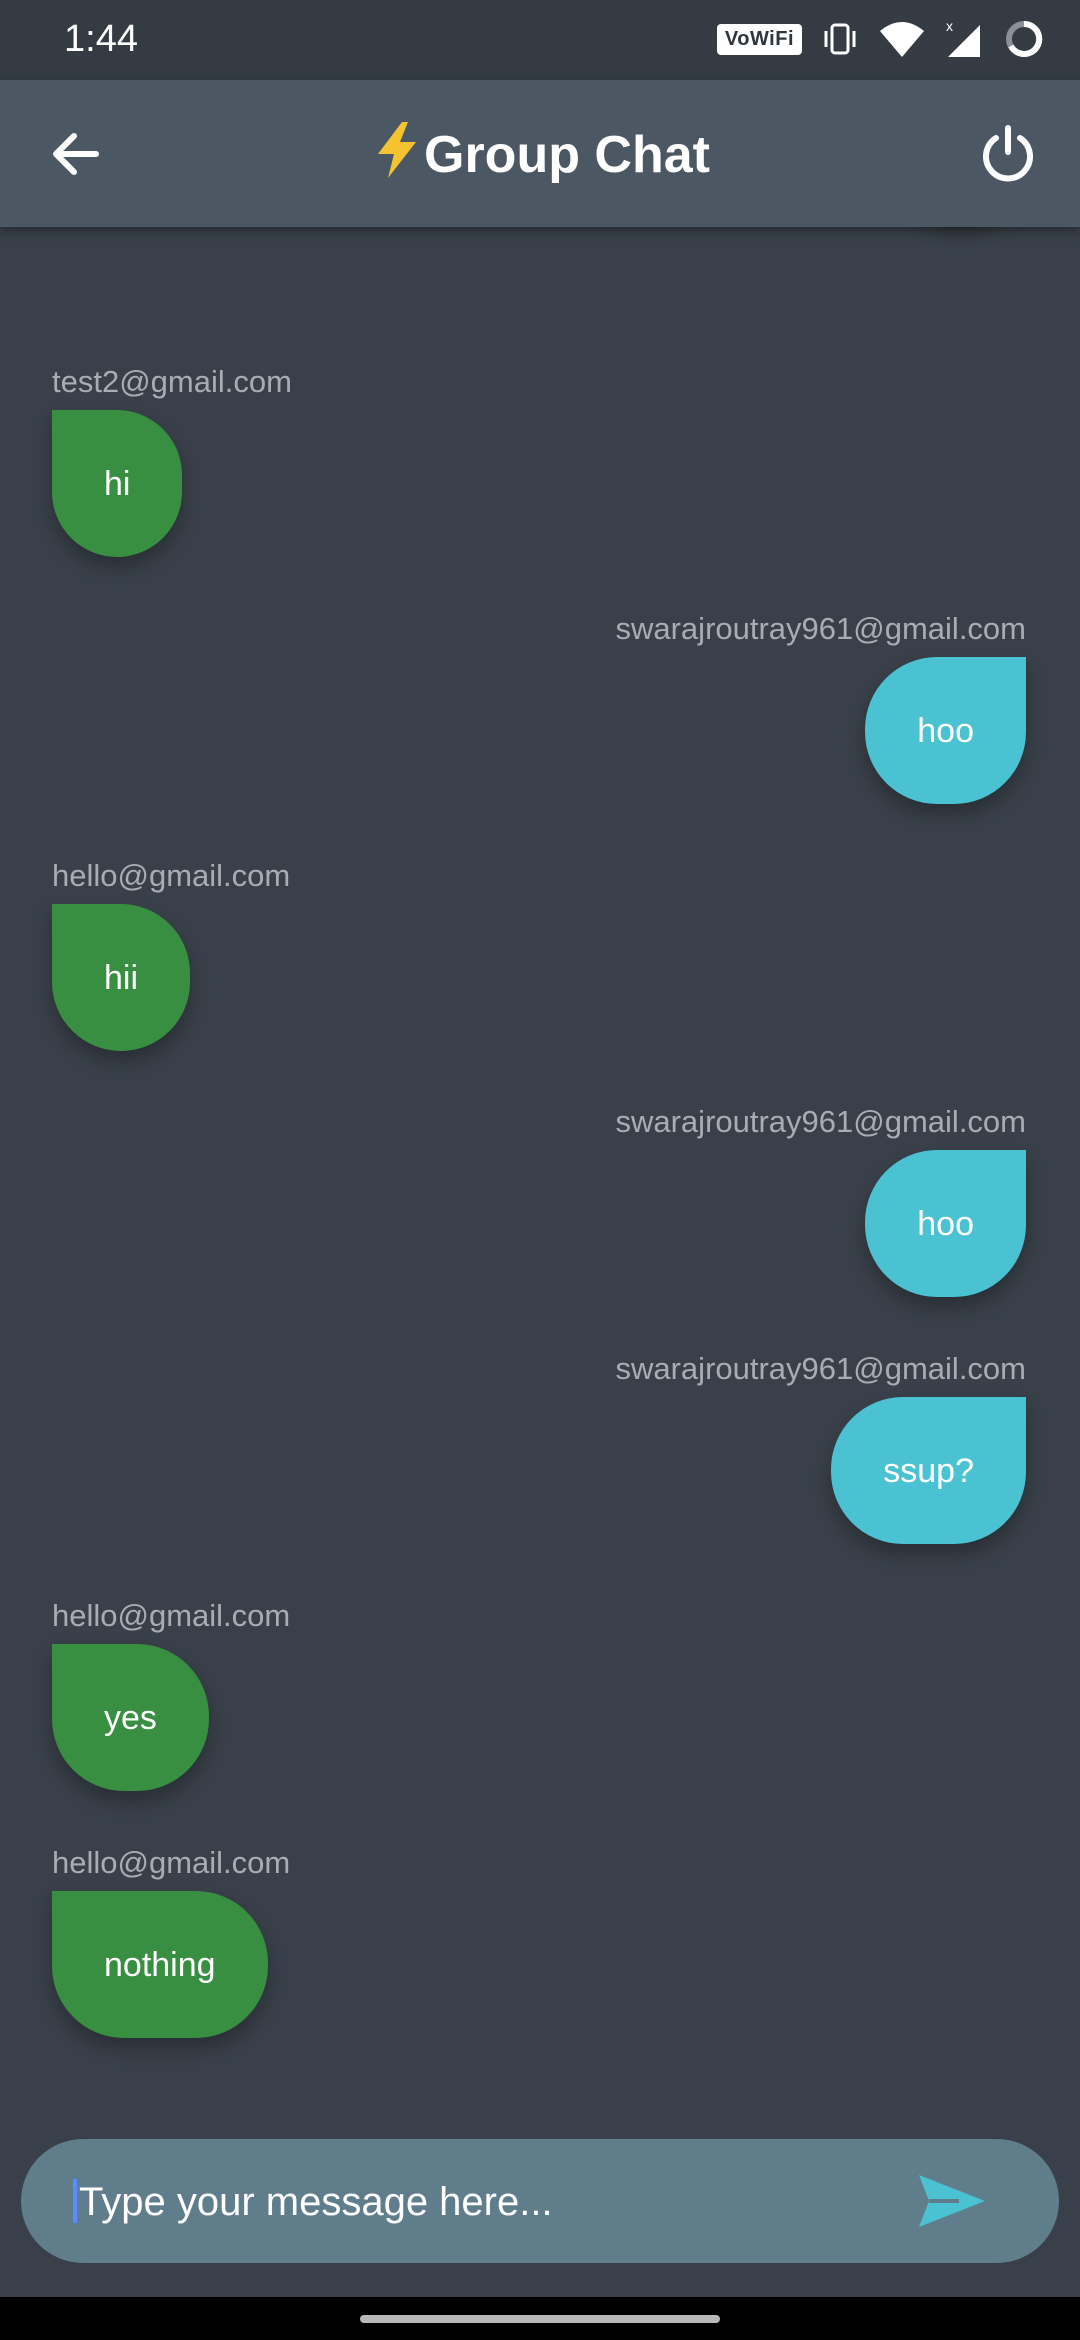  I want to click on svg-text: x, so click(949, 26).